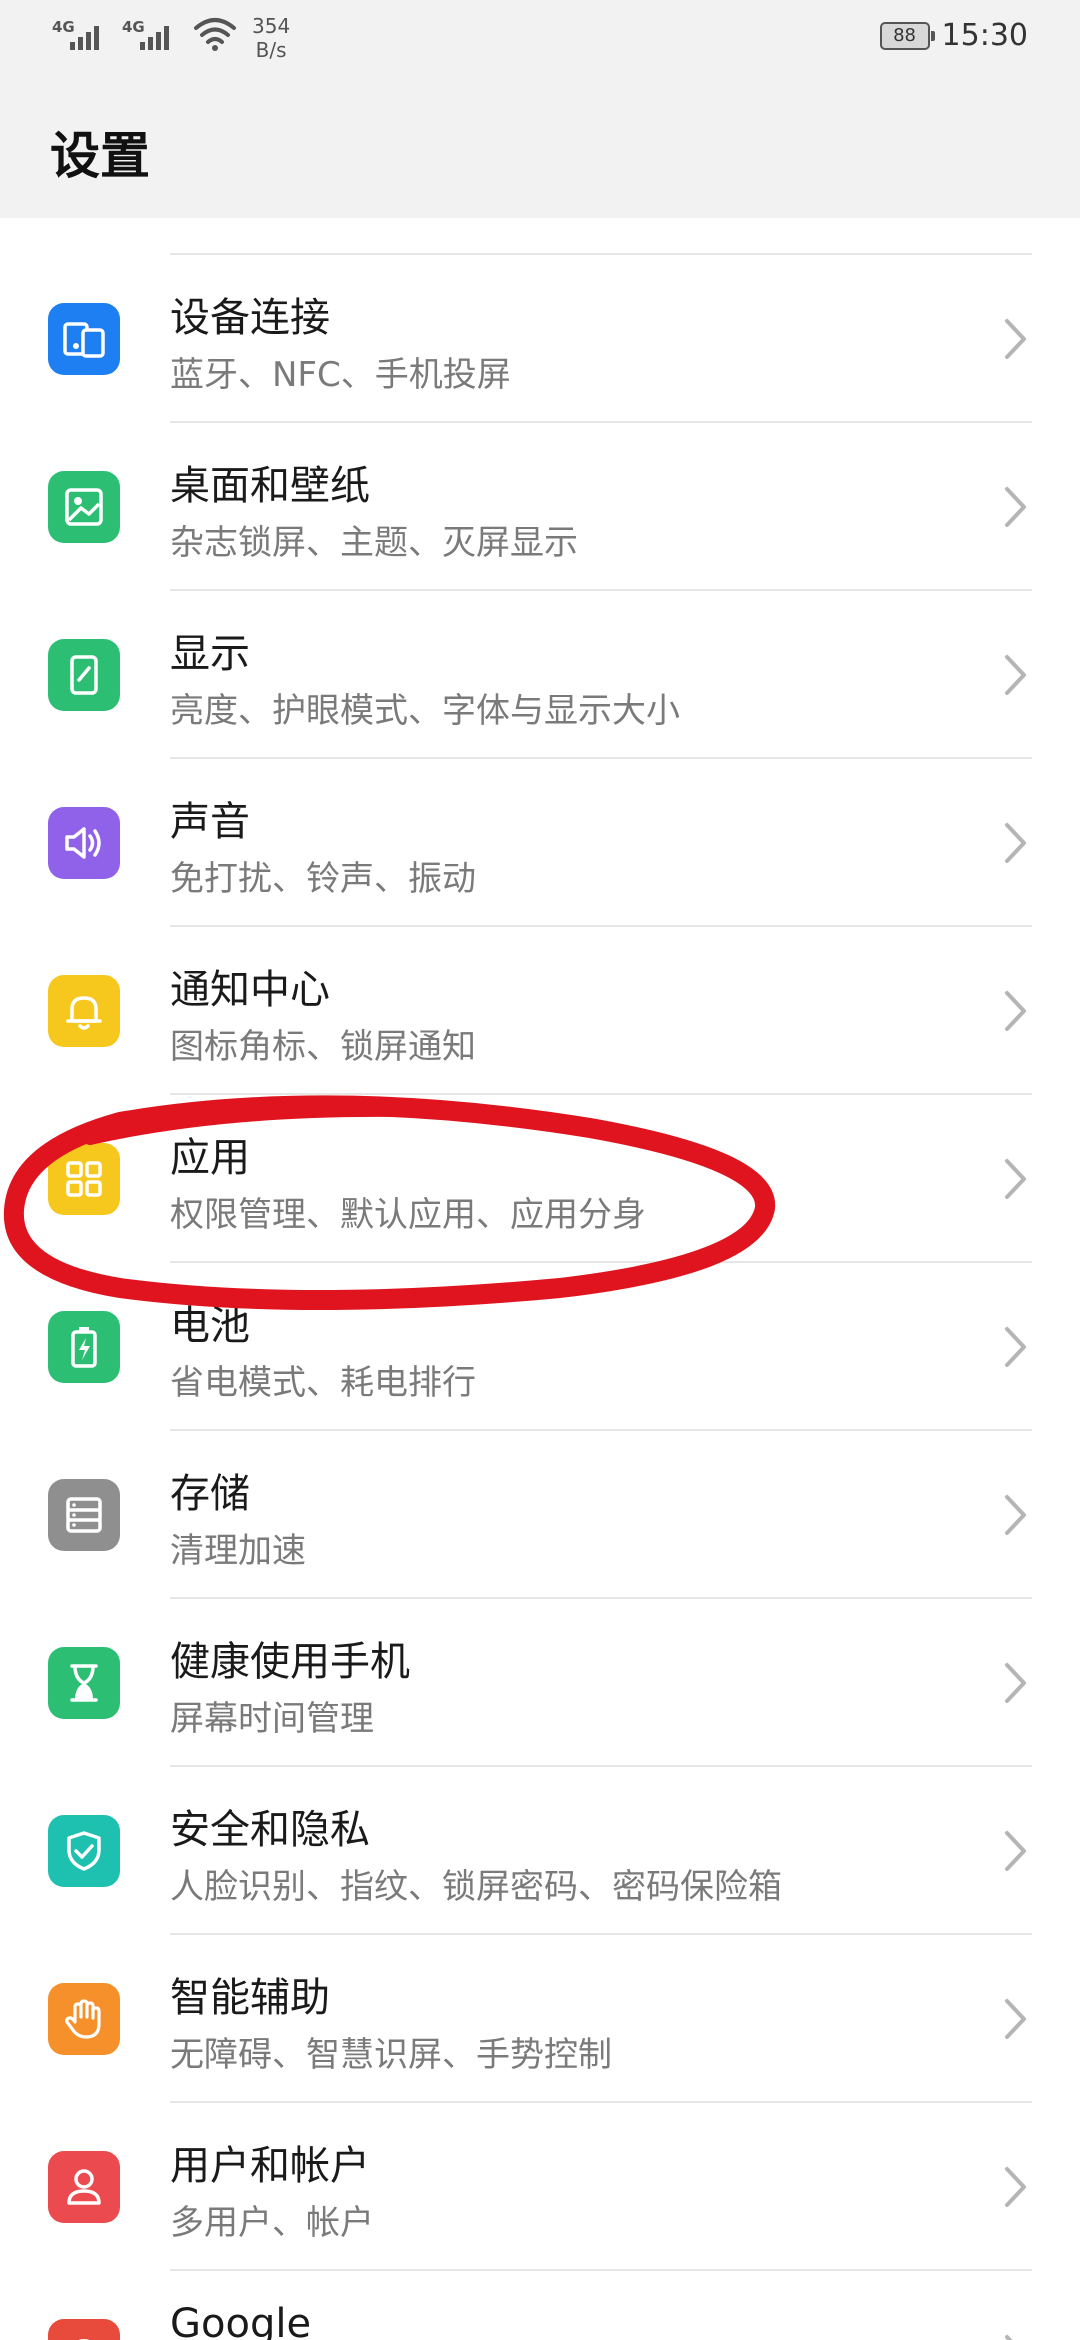 This screenshot has height=2340, width=1080. What do you see at coordinates (80, 34) in the screenshot?
I see `sim1-signal-icon: 4G` at bounding box center [80, 34].